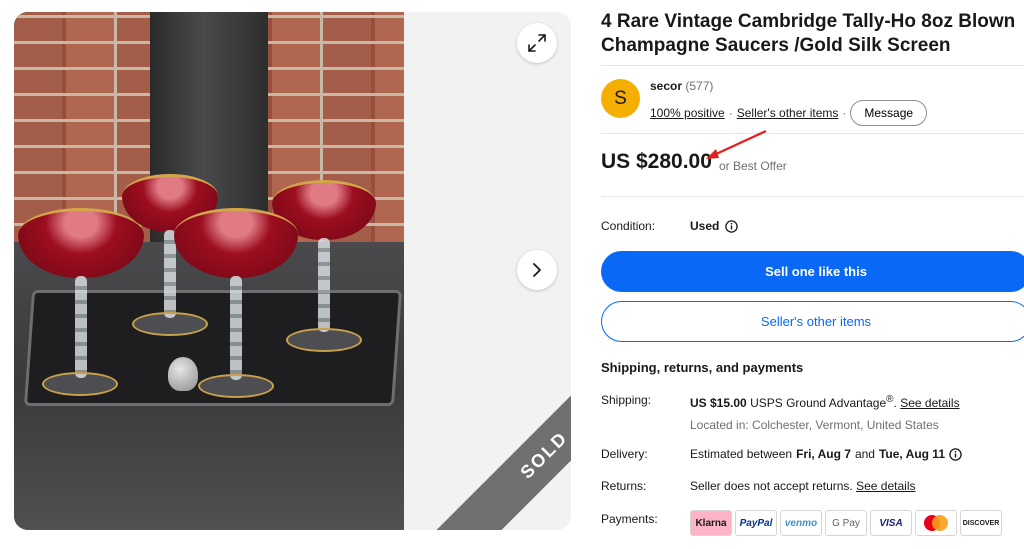 This screenshot has height=549, width=1024. Describe the element at coordinates (911, 454) in the screenshot. I see `delivery-end-date: Tue, Aug 11` at that location.